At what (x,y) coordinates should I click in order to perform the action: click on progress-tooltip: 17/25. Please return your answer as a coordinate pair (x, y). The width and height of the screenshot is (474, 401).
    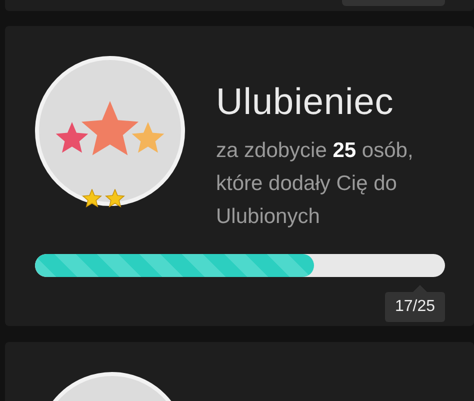
    Looking at the image, I should click on (414, 303).